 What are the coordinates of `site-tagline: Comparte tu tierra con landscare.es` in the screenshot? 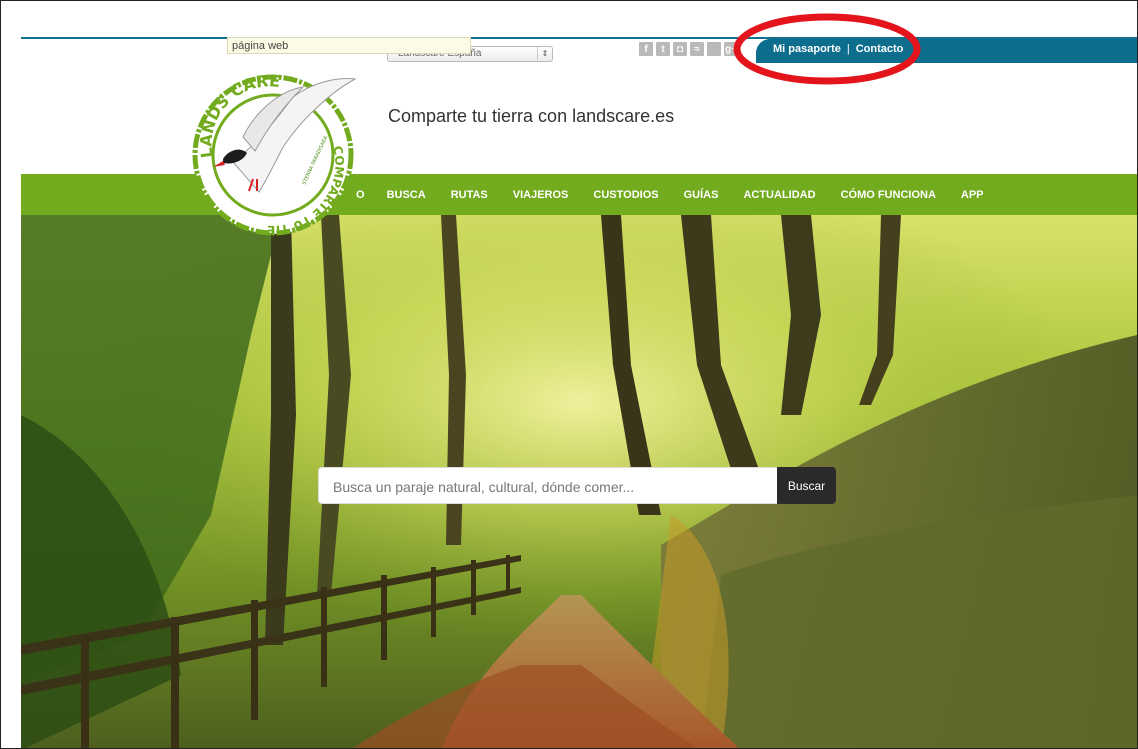 It's located at (531, 116).